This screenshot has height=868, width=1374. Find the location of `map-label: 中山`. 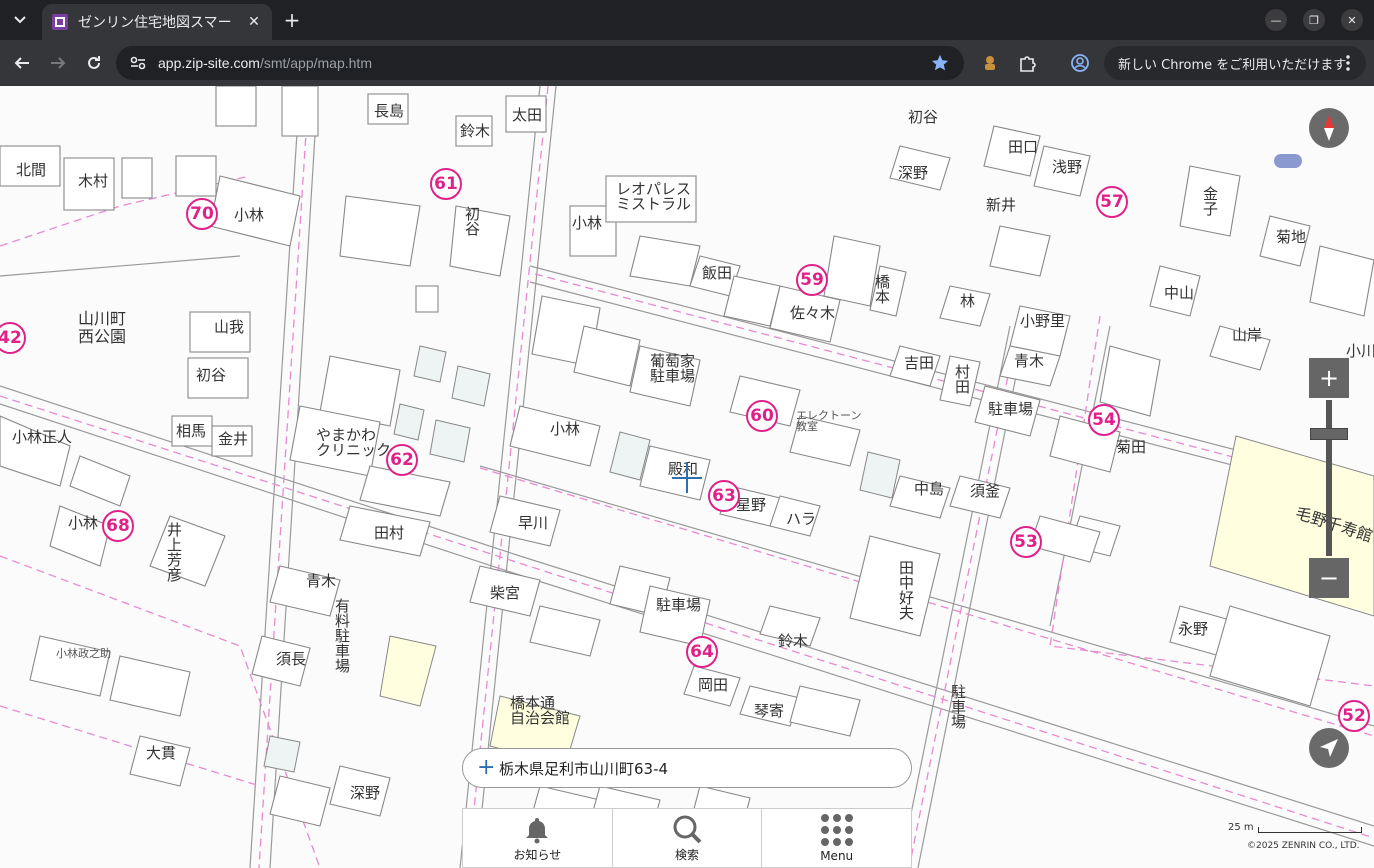

map-label: 中山 is located at coordinates (1179, 293).